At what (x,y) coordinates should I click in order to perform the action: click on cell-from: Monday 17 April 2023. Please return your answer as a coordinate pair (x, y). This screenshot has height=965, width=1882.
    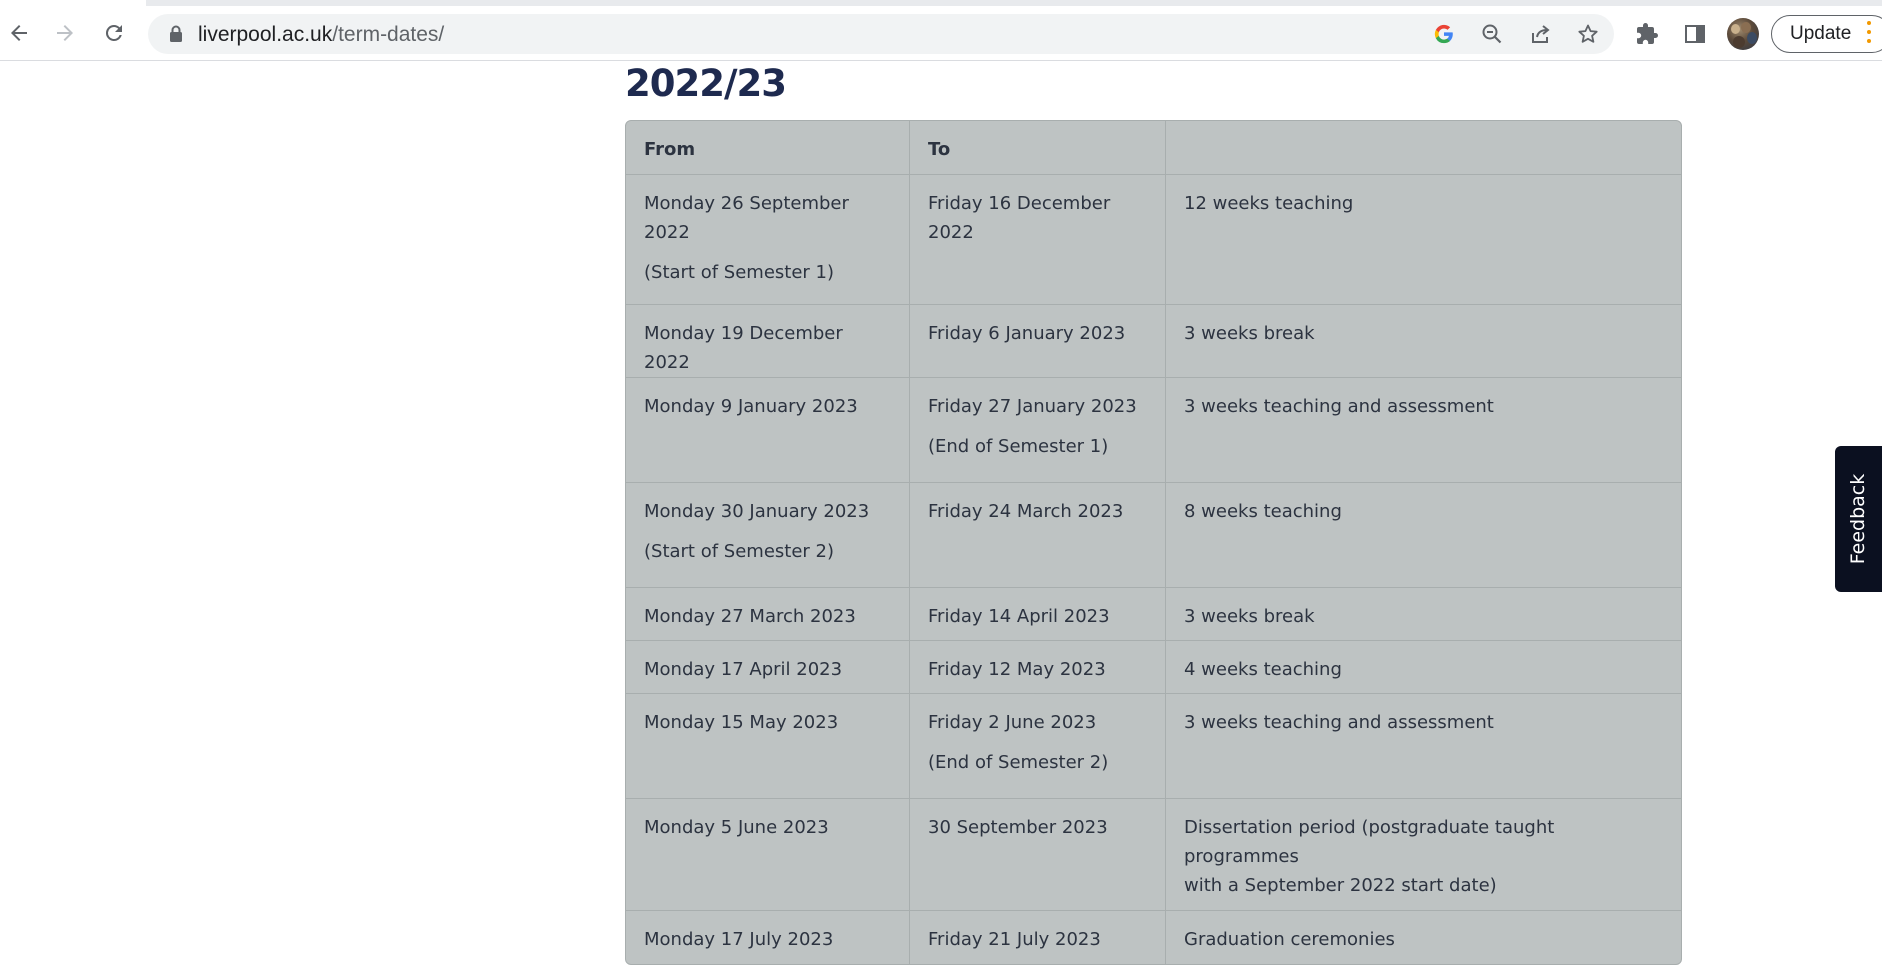
    Looking at the image, I should click on (768, 667).